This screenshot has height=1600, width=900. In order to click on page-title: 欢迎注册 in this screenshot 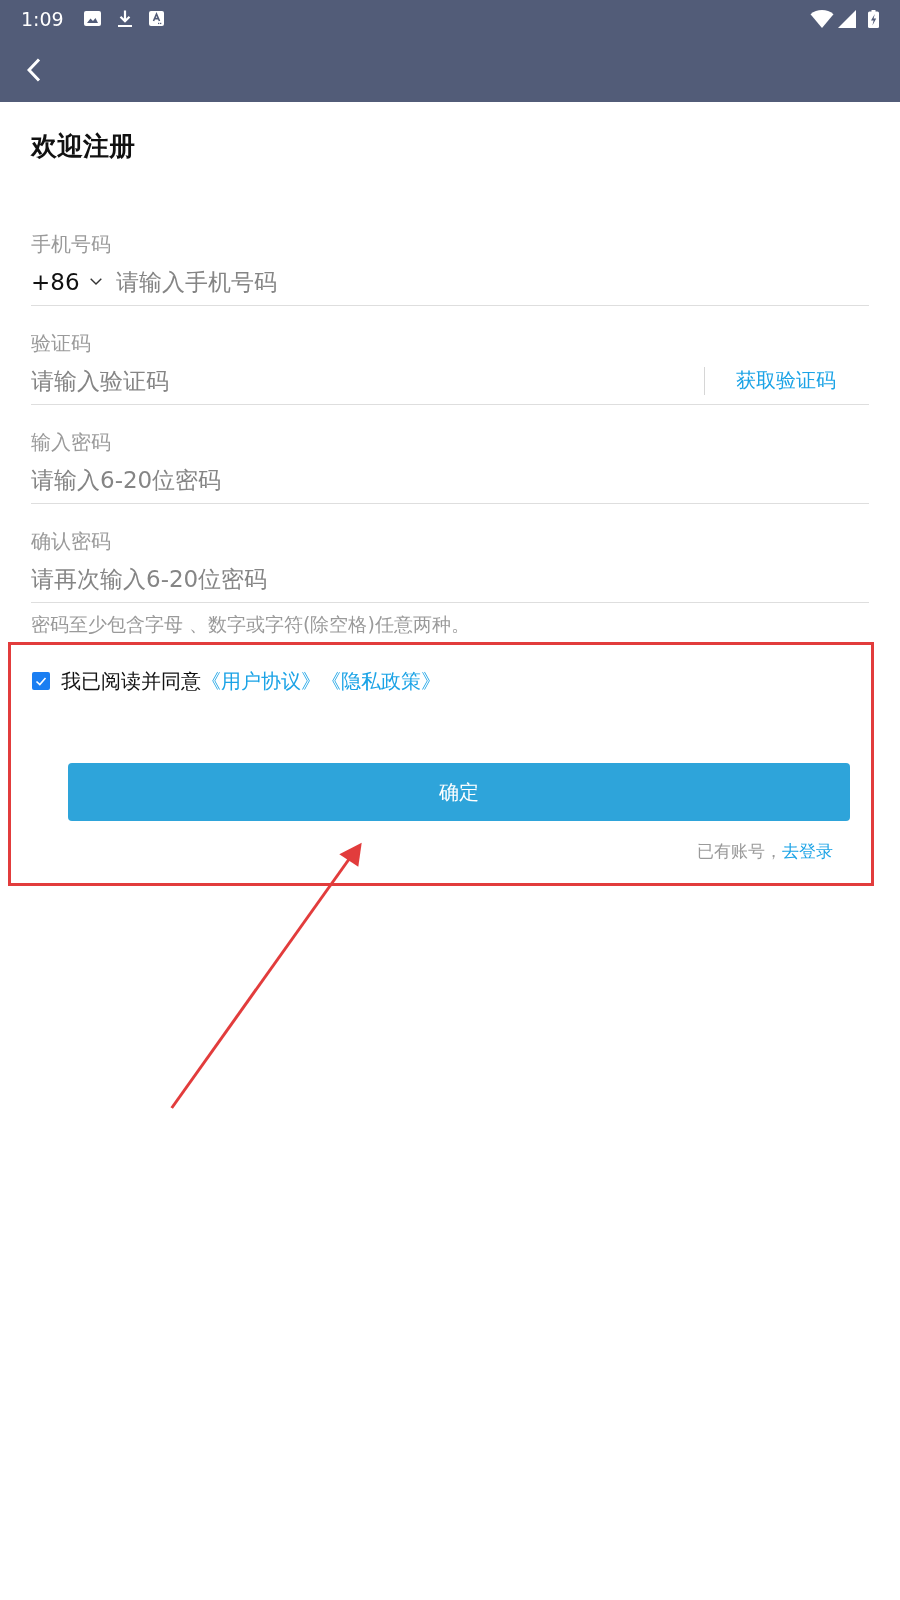, I will do `click(83, 146)`.